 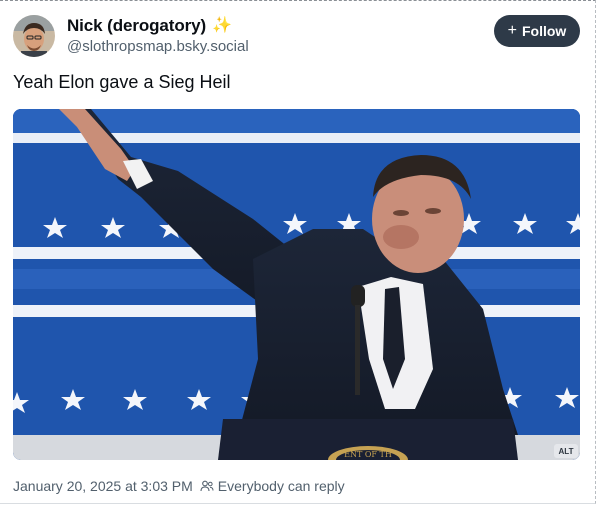 What do you see at coordinates (207, 486) in the screenshot?
I see `people-icon` at bounding box center [207, 486].